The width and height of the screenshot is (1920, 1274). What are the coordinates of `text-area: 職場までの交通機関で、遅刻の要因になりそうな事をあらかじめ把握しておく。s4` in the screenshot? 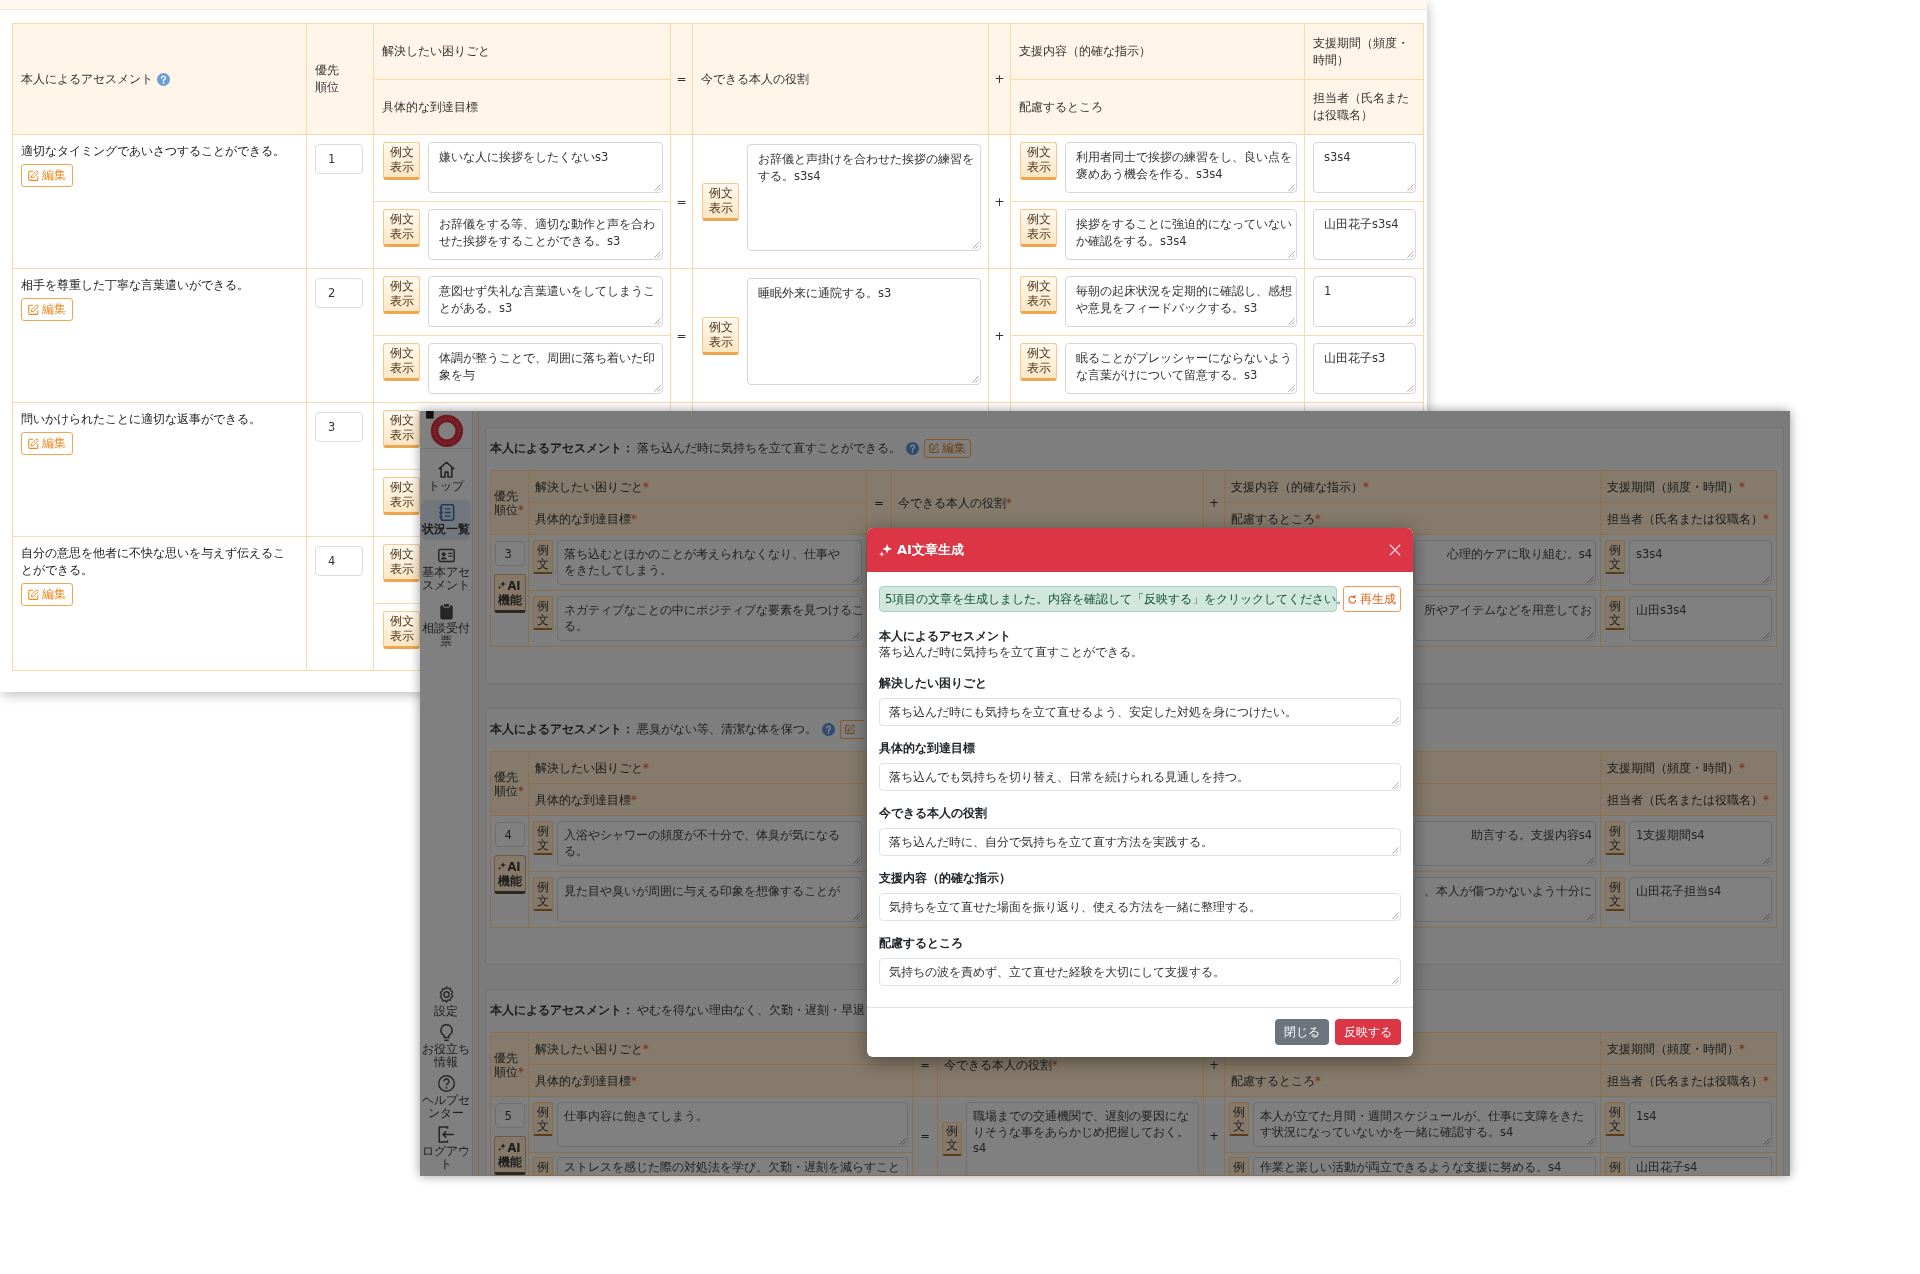 It's located at (1082, 1138).